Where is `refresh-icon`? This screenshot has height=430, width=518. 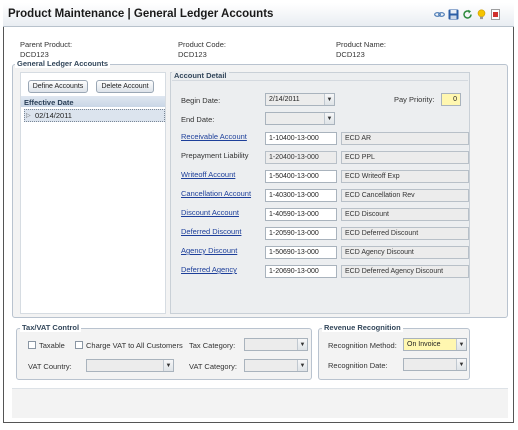 refresh-icon is located at coordinates (467, 14).